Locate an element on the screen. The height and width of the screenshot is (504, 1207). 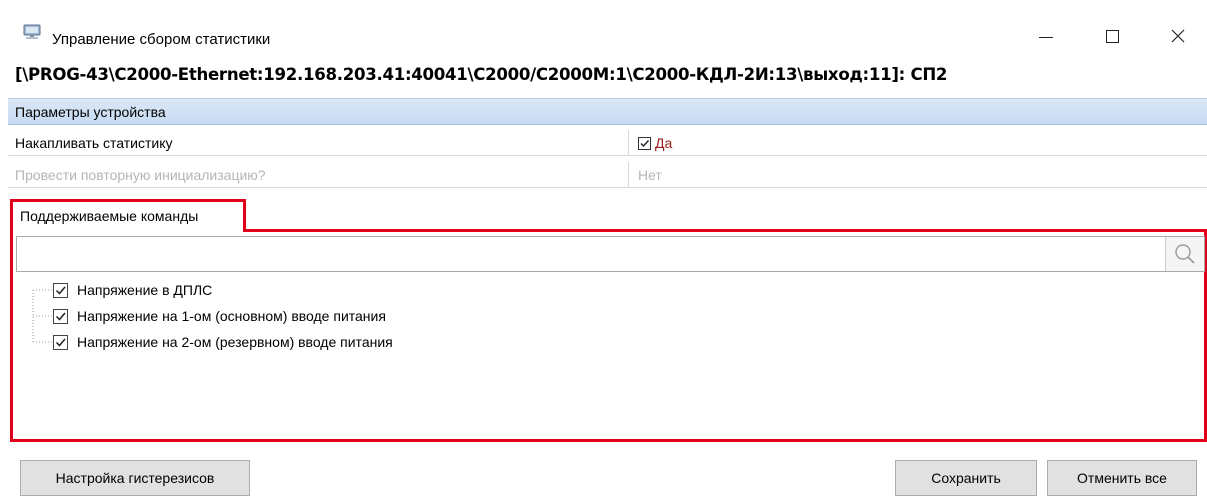
close-button is located at coordinates (1178, 36).